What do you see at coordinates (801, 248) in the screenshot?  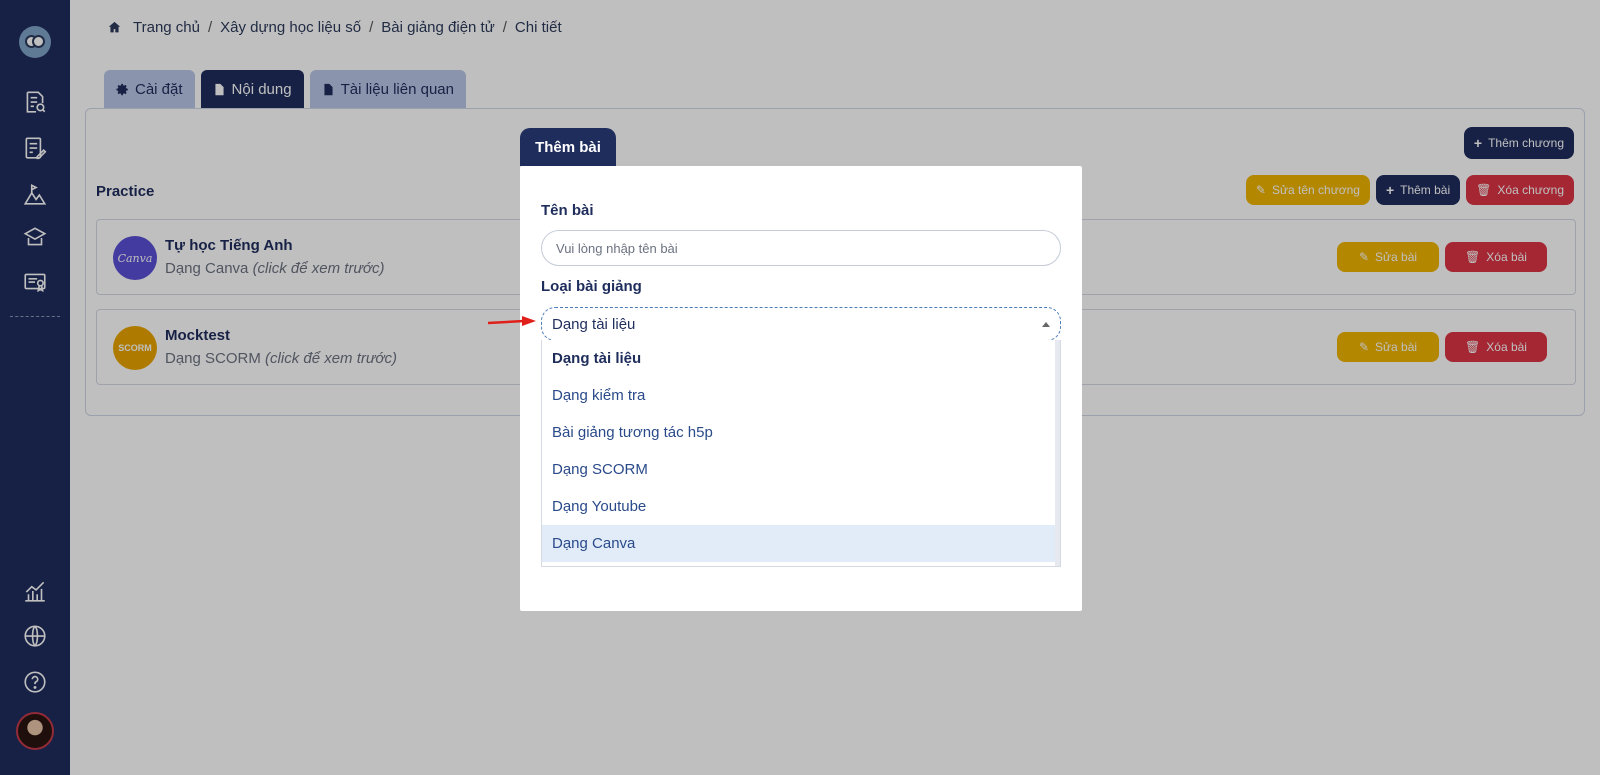 I see `lesson-name-input` at bounding box center [801, 248].